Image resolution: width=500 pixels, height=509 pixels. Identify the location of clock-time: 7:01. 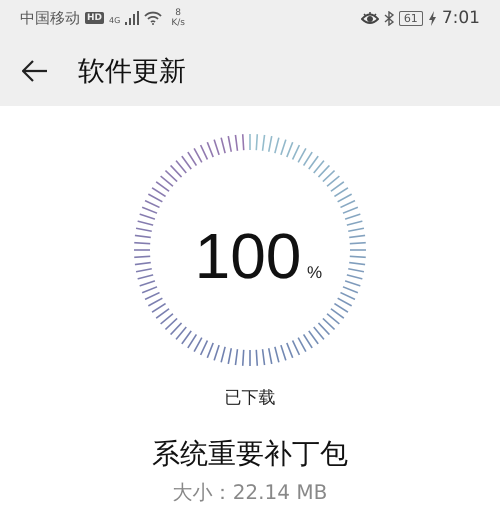
(461, 18).